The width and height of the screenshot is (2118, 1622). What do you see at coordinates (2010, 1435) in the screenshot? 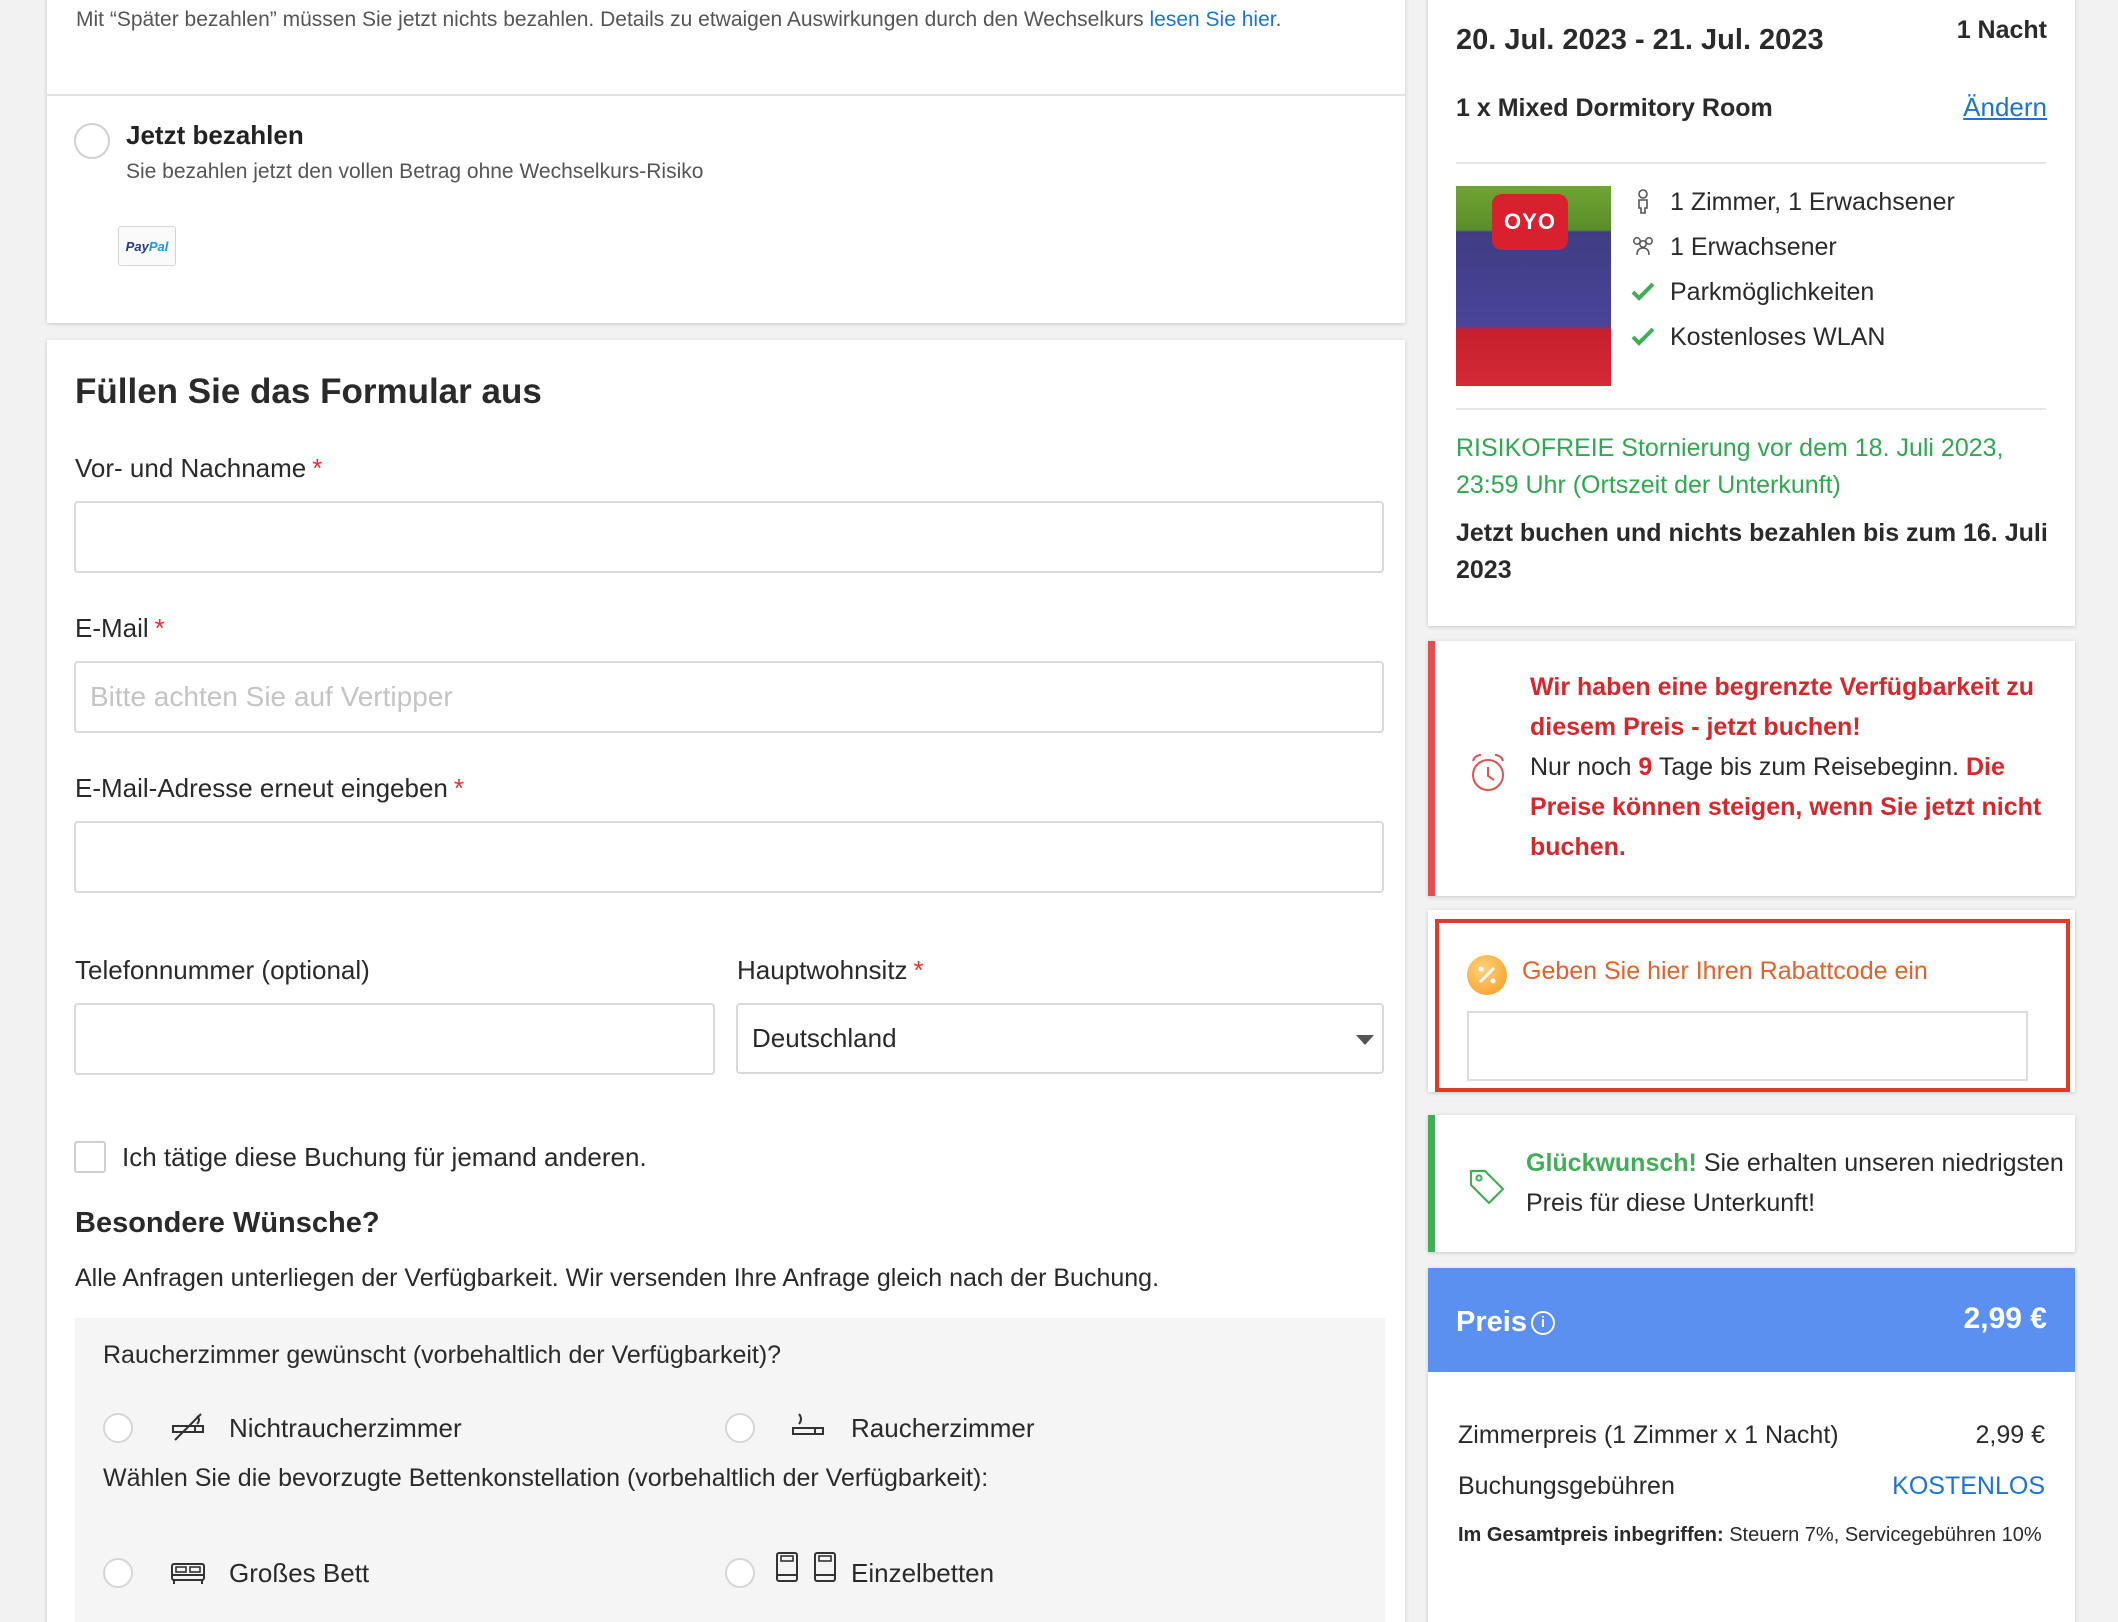
I see `room-price-value: 2,99 €` at bounding box center [2010, 1435].